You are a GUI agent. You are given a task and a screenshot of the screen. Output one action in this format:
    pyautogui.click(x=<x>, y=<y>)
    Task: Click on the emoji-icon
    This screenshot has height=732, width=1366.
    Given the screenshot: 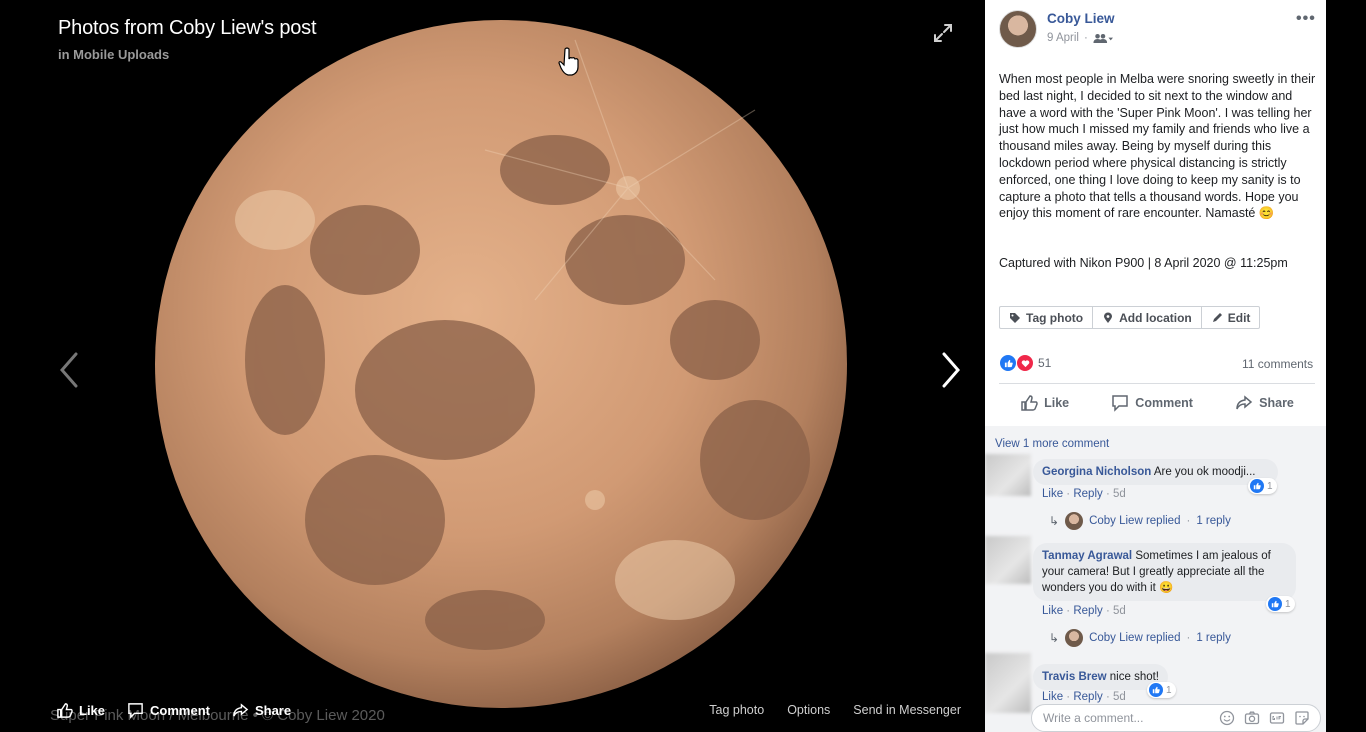 What is the action you would take?
    pyautogui.click(x=1227, y=718)
    